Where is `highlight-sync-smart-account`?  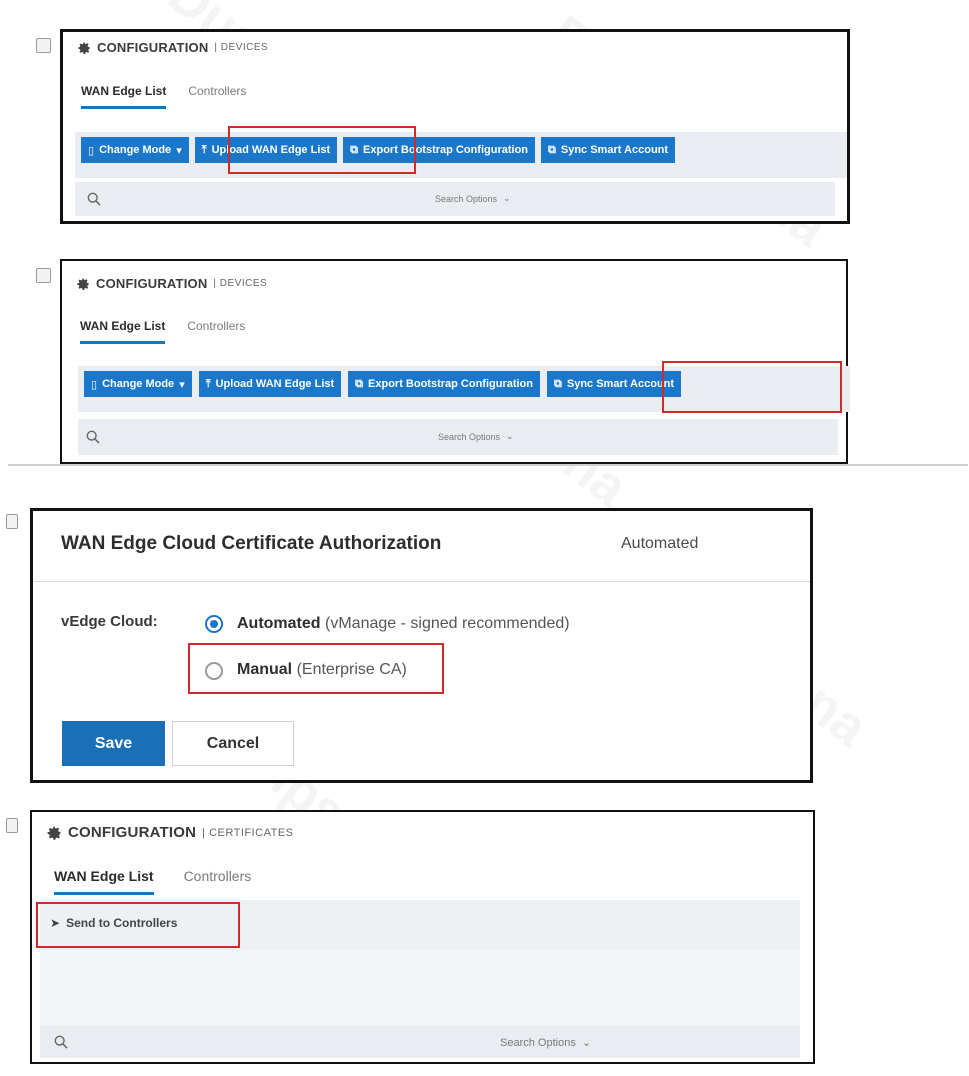
highlight-sync-smart-account is located at coordinates (752, 387).